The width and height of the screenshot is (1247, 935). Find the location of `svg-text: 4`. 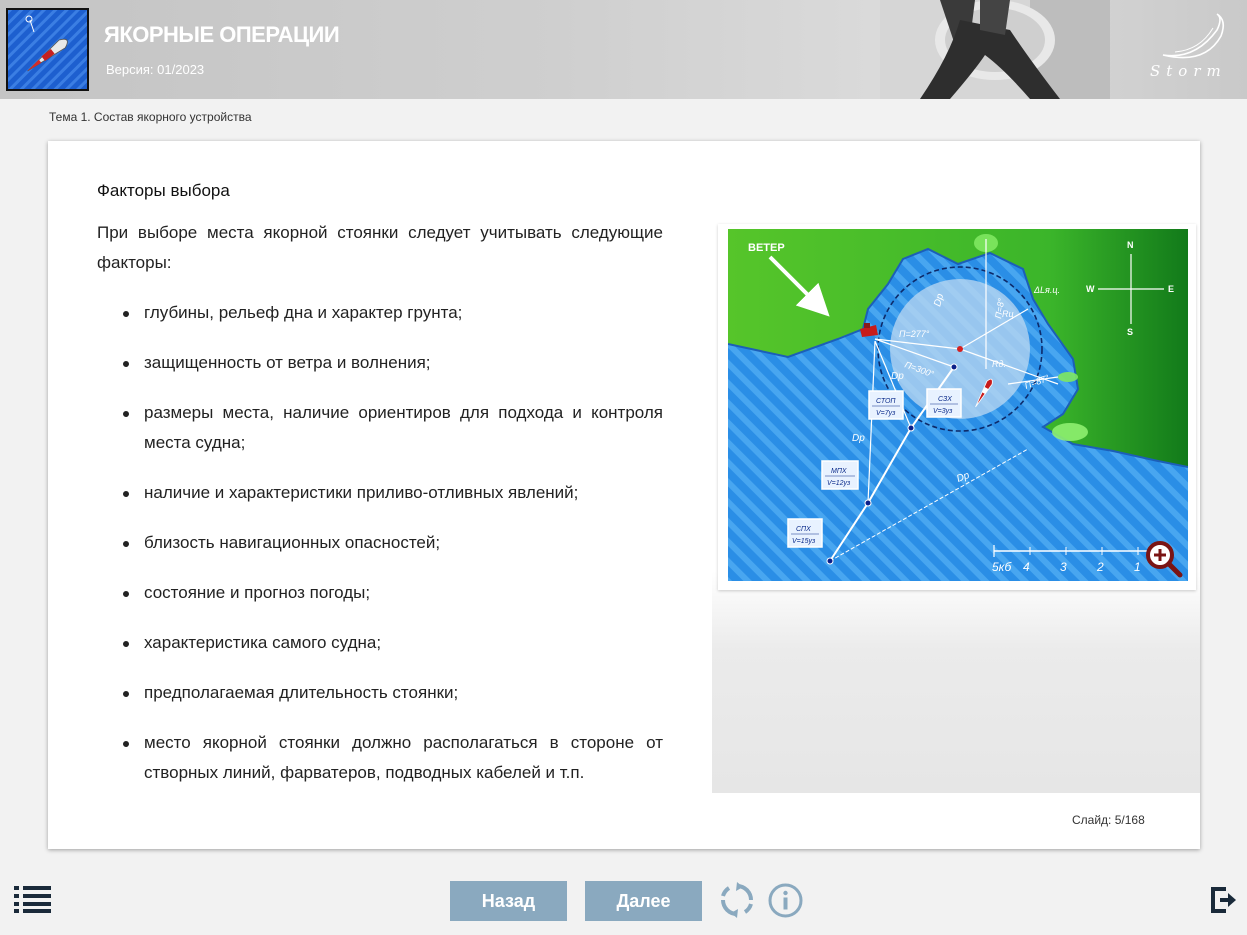

svg-text: 4 is located at coordinates (1026, 567).